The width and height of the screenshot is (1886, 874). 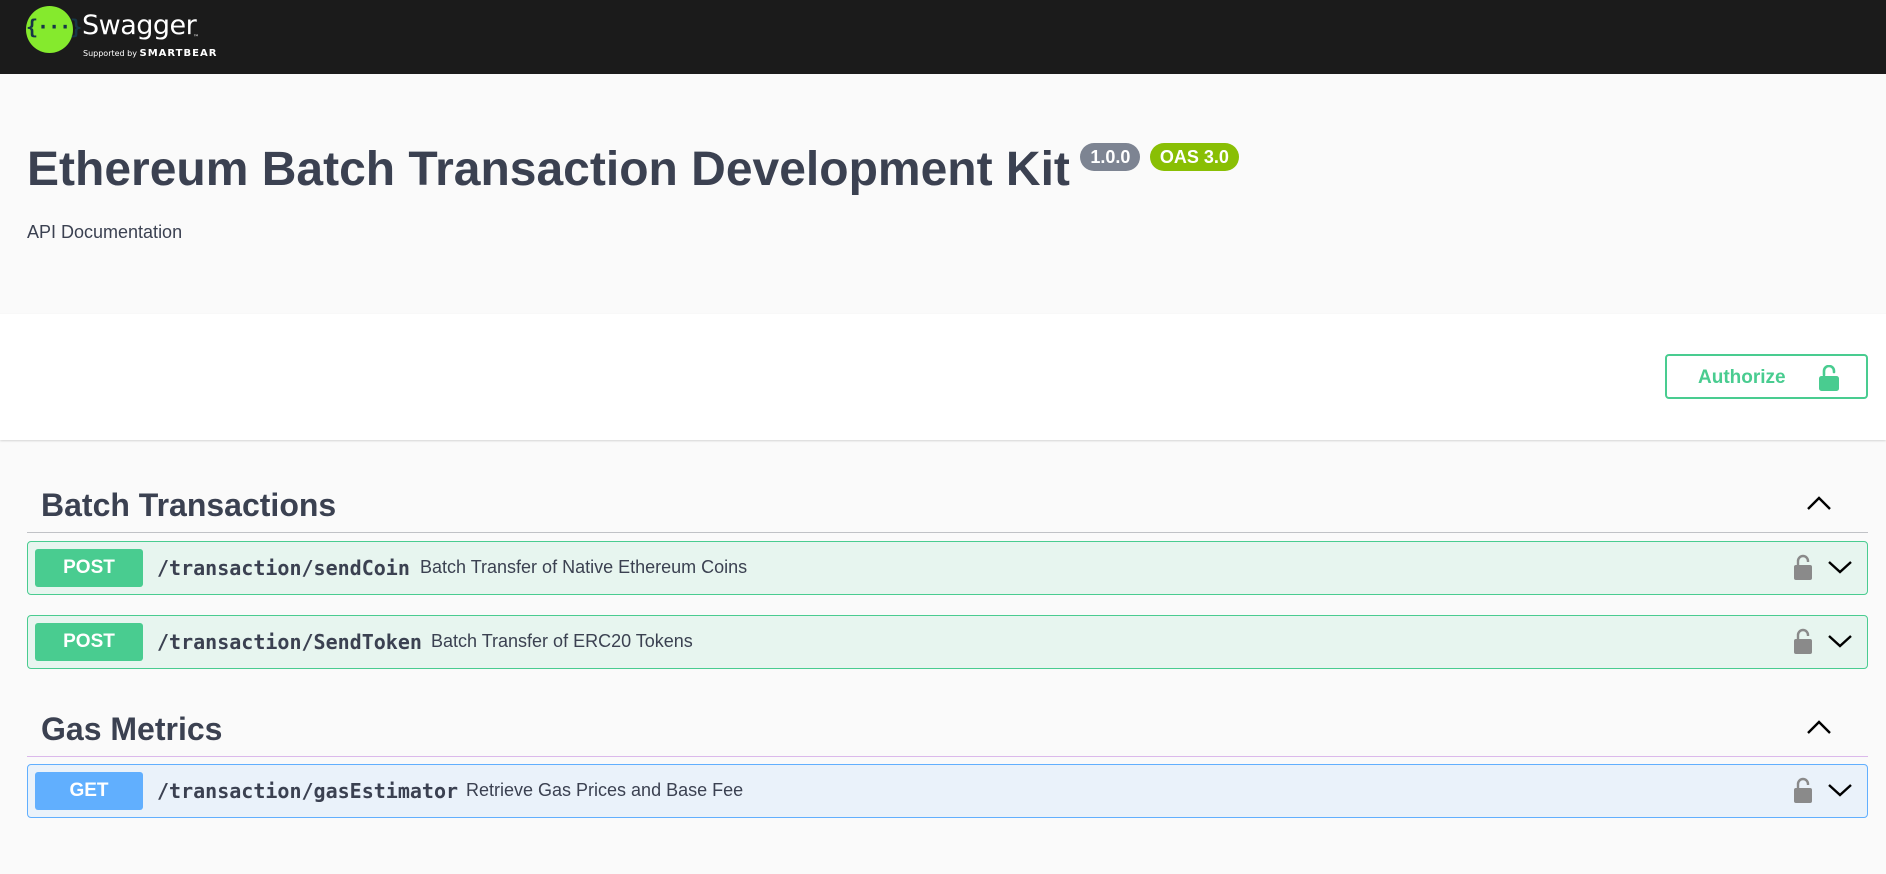 What do you see at coordinates (947, 503) in the screenshot?
I see `tag-section-header: Batch Transactions` at bounding box center [947, 503].